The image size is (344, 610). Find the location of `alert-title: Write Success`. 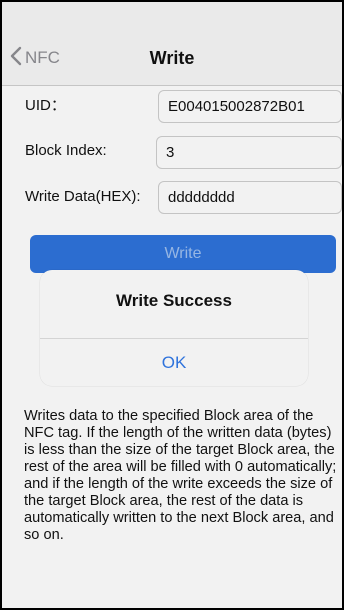

alert-title: Write Success is located at coordinates (174, 300).